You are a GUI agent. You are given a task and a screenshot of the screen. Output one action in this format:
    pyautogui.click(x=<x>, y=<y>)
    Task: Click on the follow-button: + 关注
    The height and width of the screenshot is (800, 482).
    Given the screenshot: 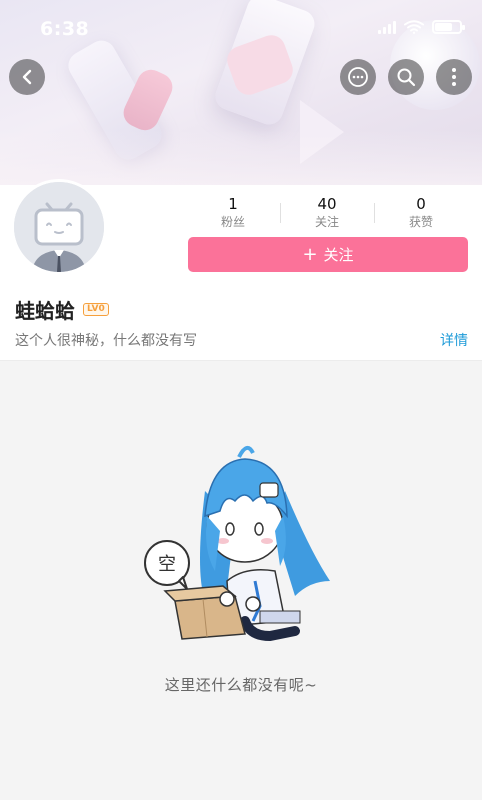 What is the action you would take?
    pyautogui.click(x=328, y=254)
    